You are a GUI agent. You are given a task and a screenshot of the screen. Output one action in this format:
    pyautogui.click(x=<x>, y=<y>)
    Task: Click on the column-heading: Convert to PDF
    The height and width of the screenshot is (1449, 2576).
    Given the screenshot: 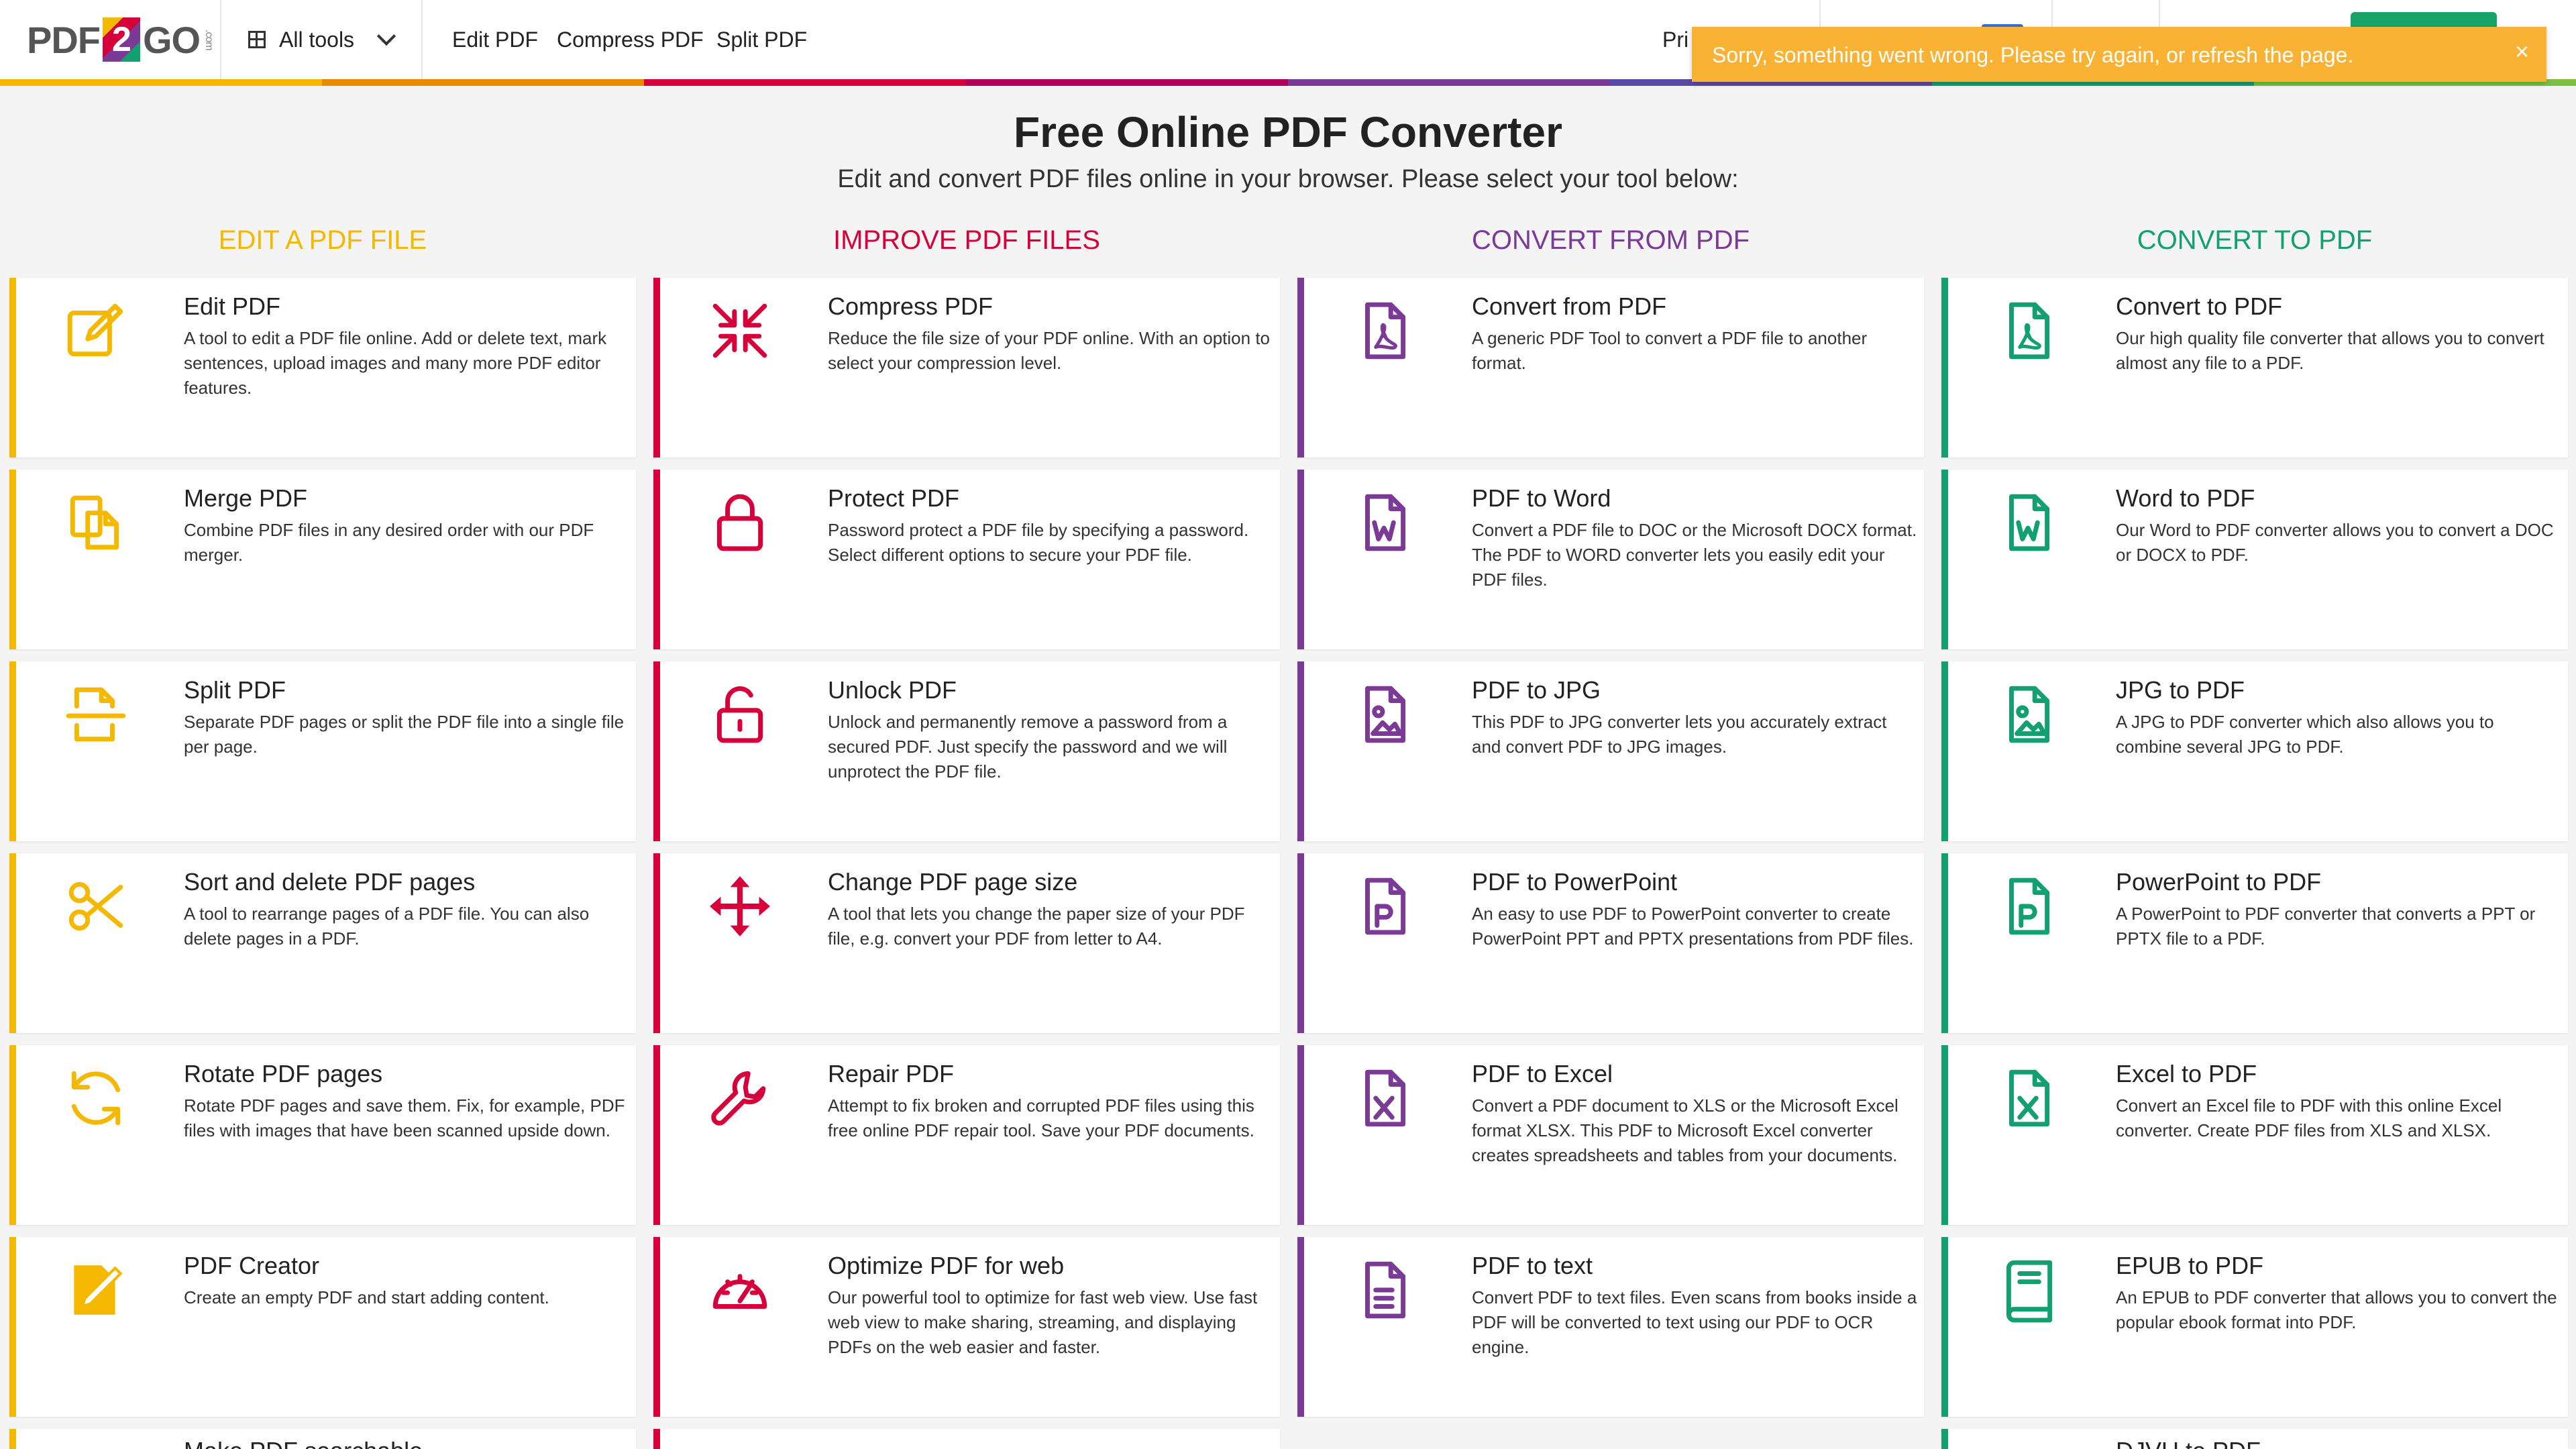 What is the action you would take?
    pyautogui.click(x=2255, y=240)
    